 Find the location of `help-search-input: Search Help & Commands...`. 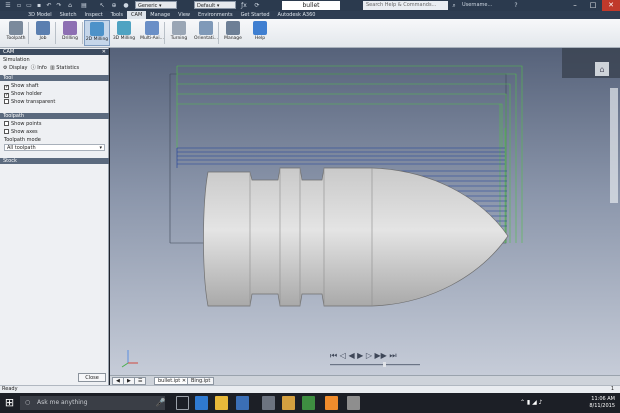

help-search-input: Search Help & Commands... is located at coordinates (405, 5).